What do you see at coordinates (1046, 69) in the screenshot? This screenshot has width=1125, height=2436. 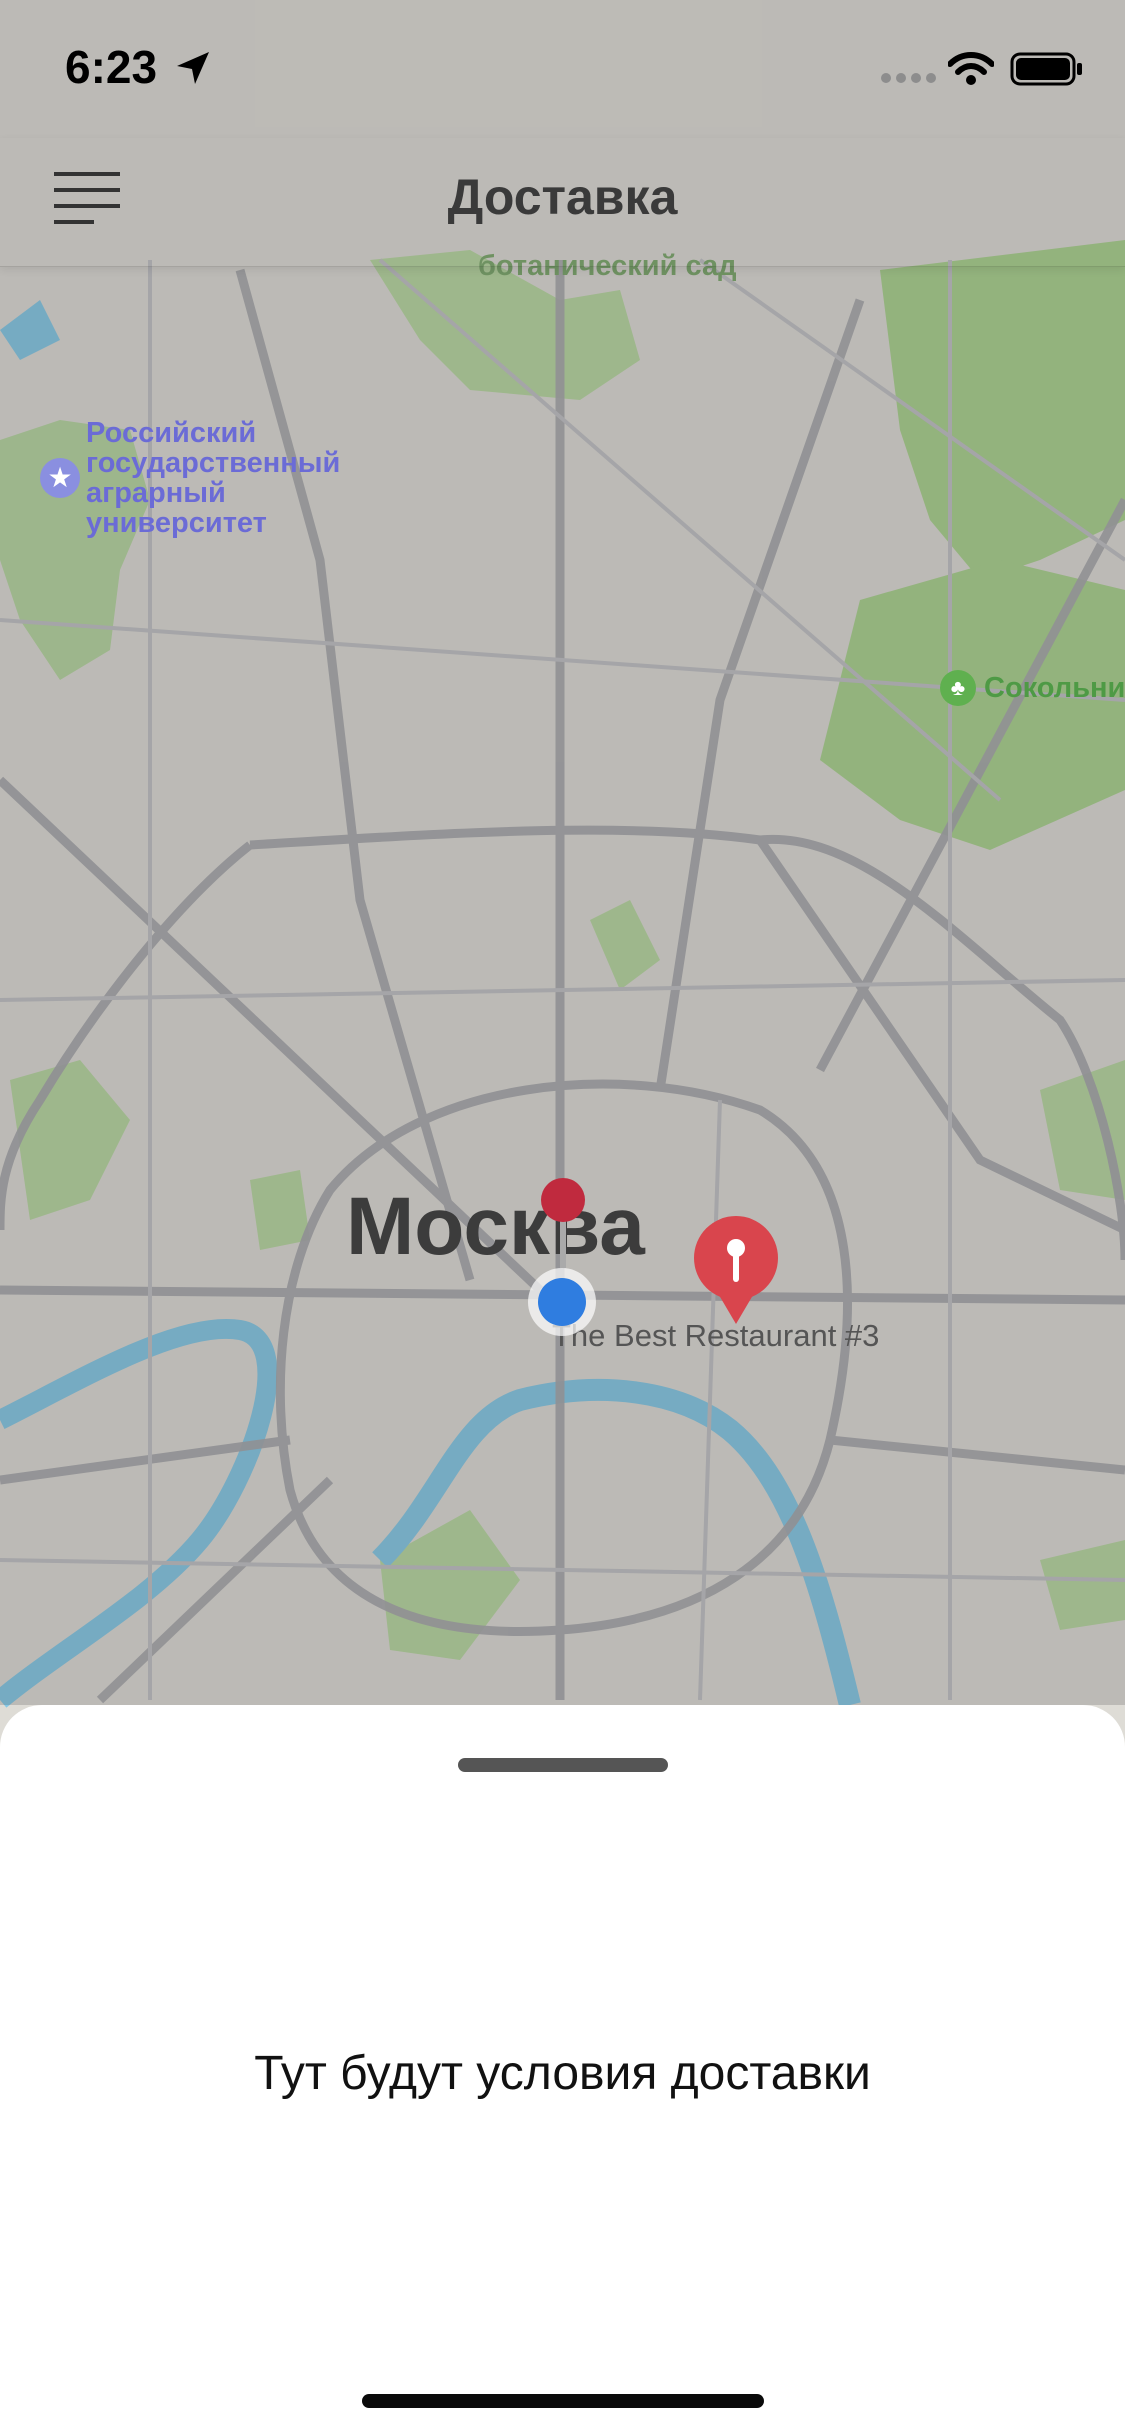 I see `battery-icon` at bounding box center [1046, 69].